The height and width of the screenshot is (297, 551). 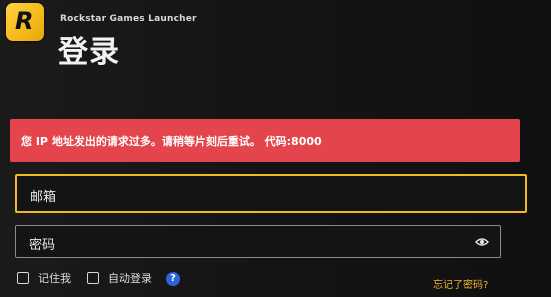 I want to click on password-label: 密码, so click(x=42, y=245).